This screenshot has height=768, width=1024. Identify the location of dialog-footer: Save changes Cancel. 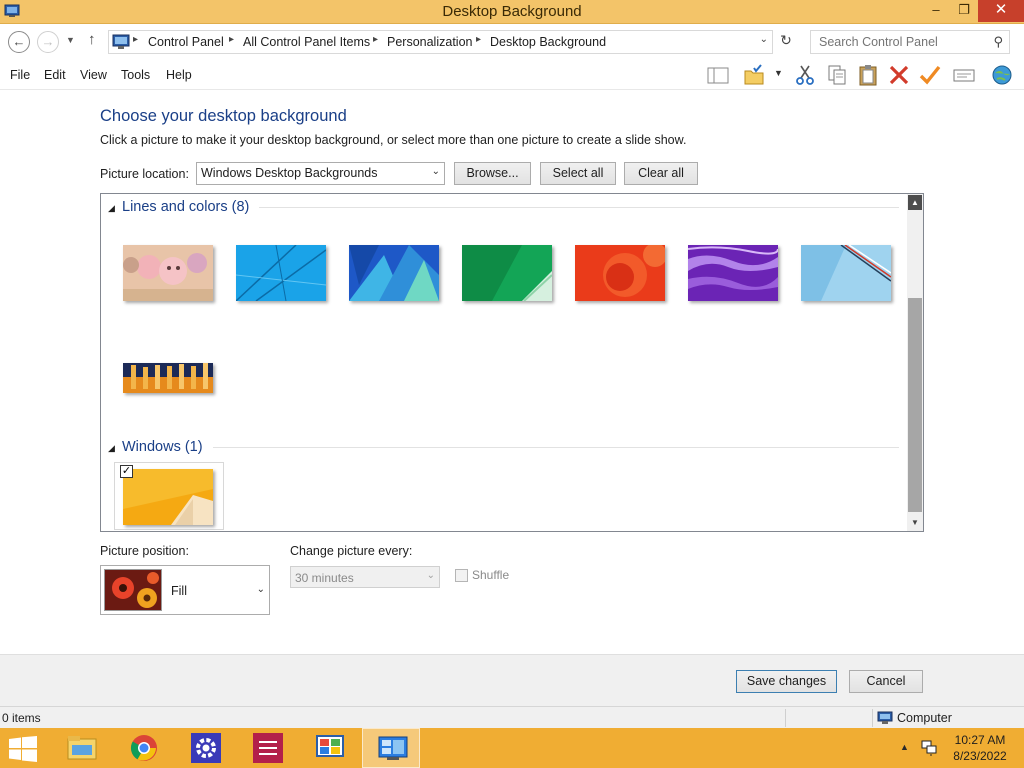
(512, 680).